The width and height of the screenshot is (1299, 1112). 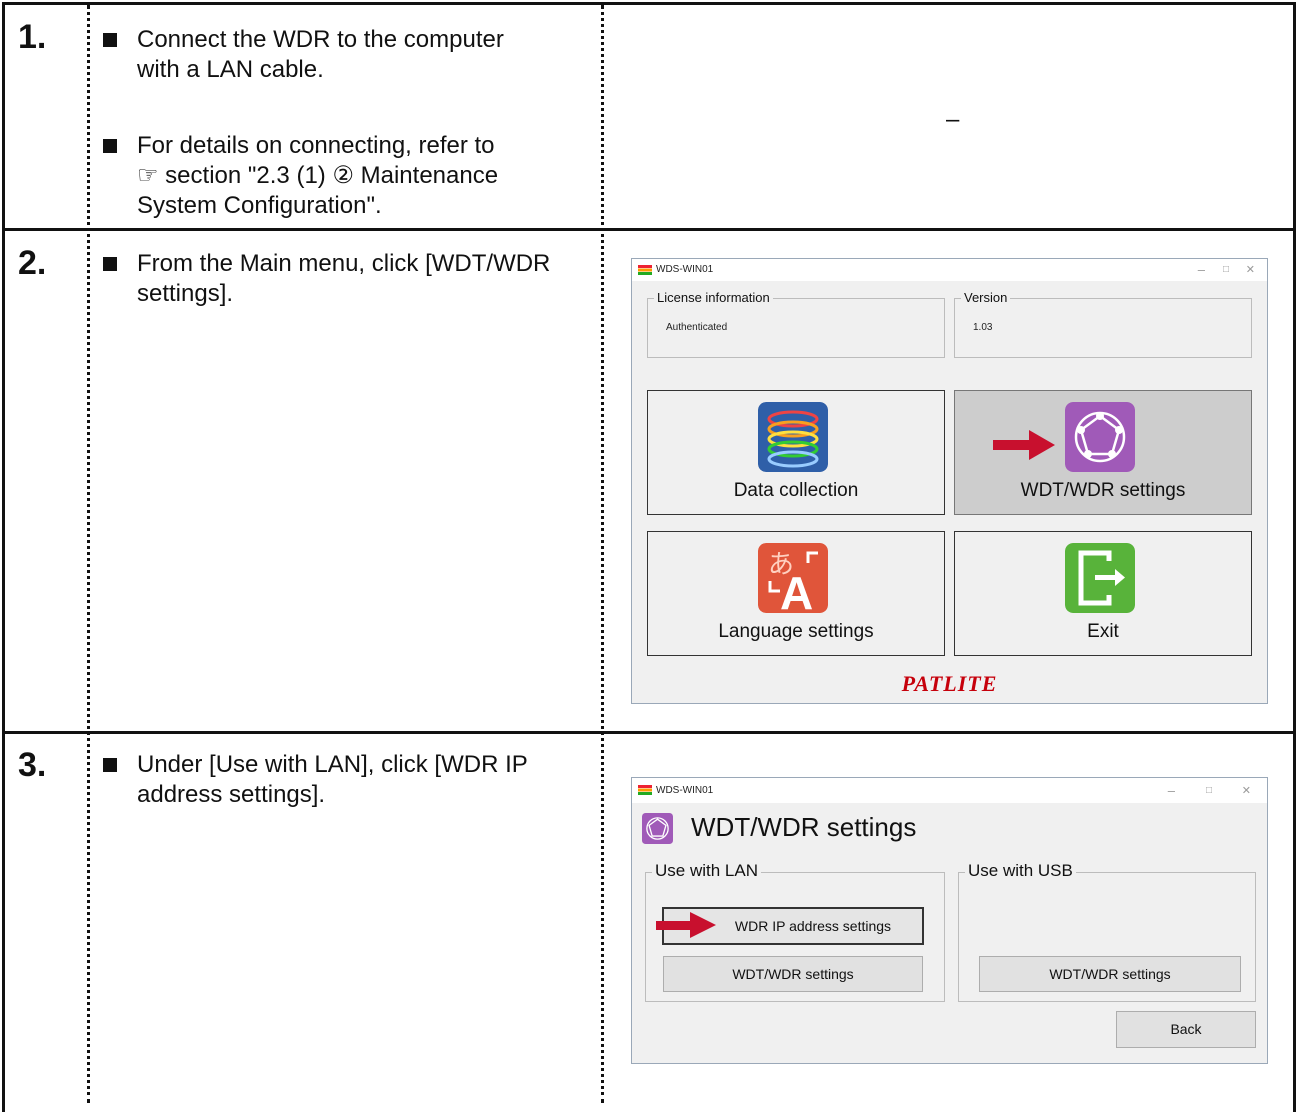 What do you see at coordinates (1103, 631) in the screenshot?
I see `tile-label: Exit` at bounding box center [1103, 631].